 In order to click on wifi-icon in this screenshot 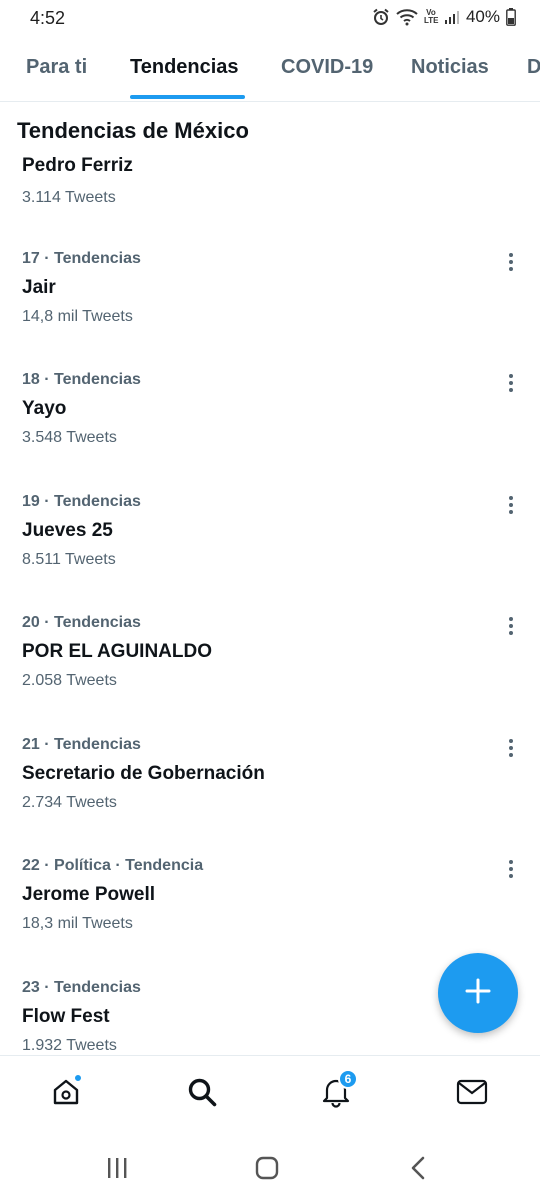, I will do `click(407, 17)`.